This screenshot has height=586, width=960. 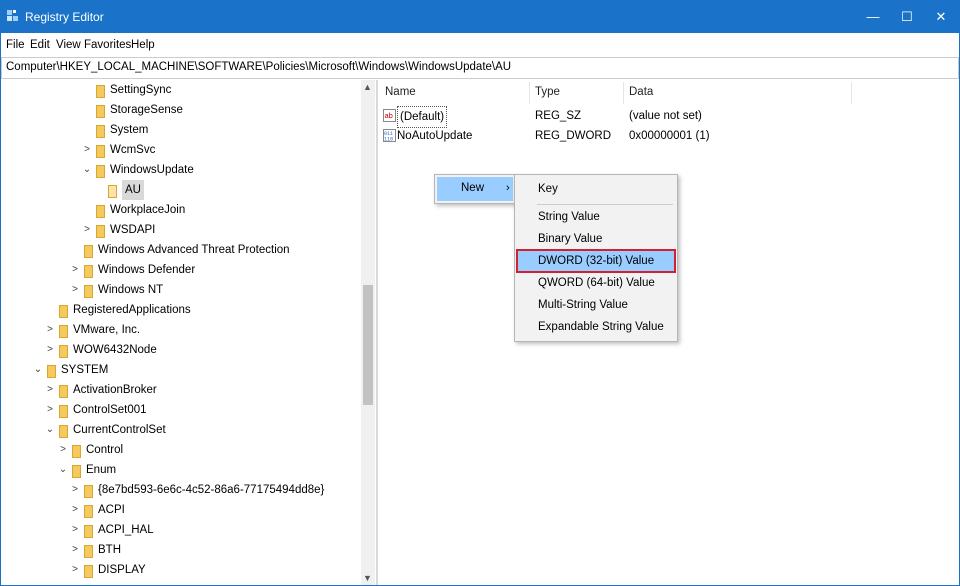 What do you see at coordinates (873, 17) in the screenshot?
I see `minimize-button: —` at bounding box center [873, 17].